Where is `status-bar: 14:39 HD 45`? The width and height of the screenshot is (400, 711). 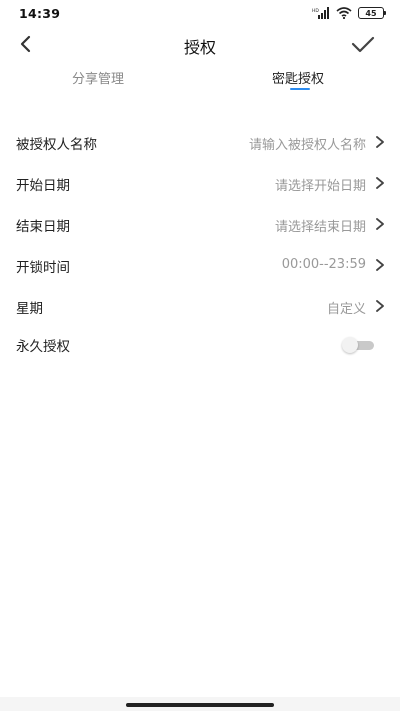 status-bar: 14:39 HD 45 is located at coordinates (200, 14).